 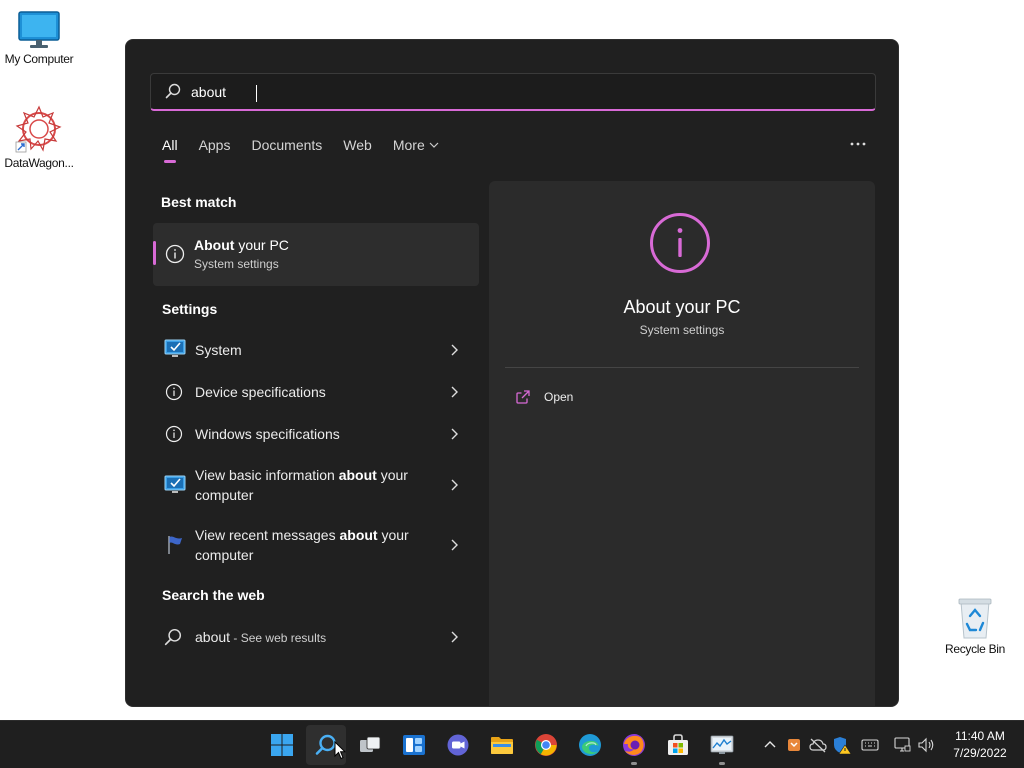 What do you see at coordinates (175, 545) in the screenshot?
I see `flag-icon` at bounding box center [175, 545].